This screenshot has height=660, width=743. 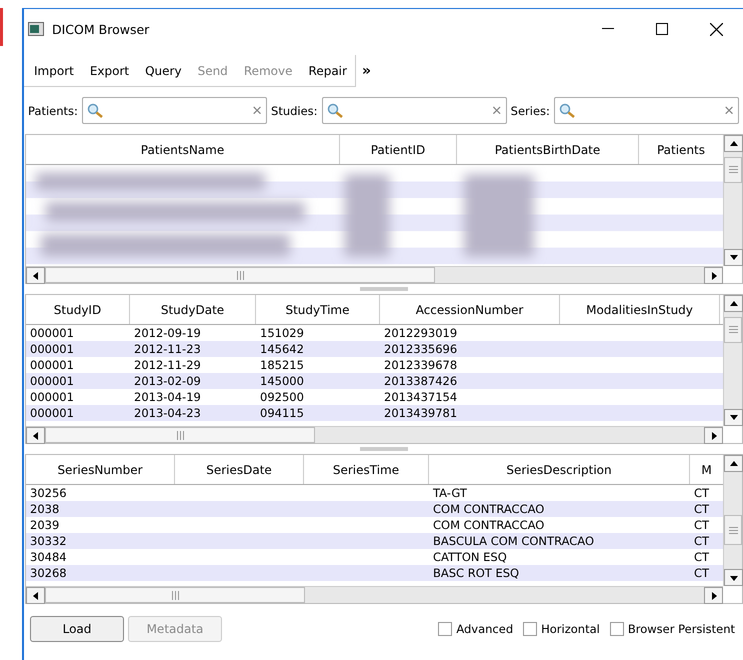 I want to click on column-header: PatientID, so click(x=398, y=149).